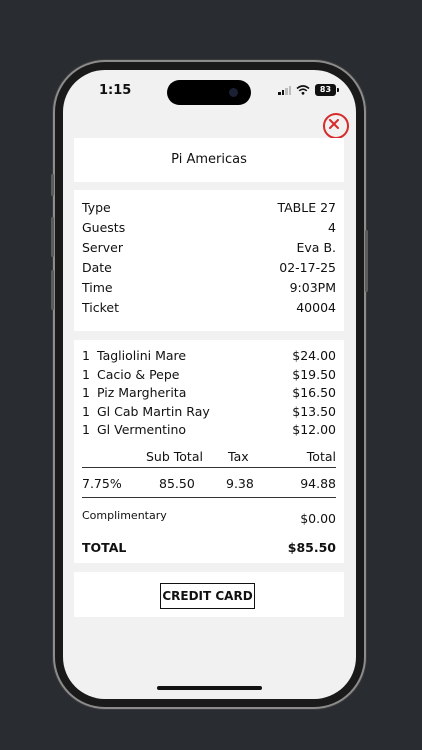 The width and height of the screenshot is (422, 750). Describe the element at coordinates (318, 483) in the screenshot. I see `total-value: 94.88` at that location.